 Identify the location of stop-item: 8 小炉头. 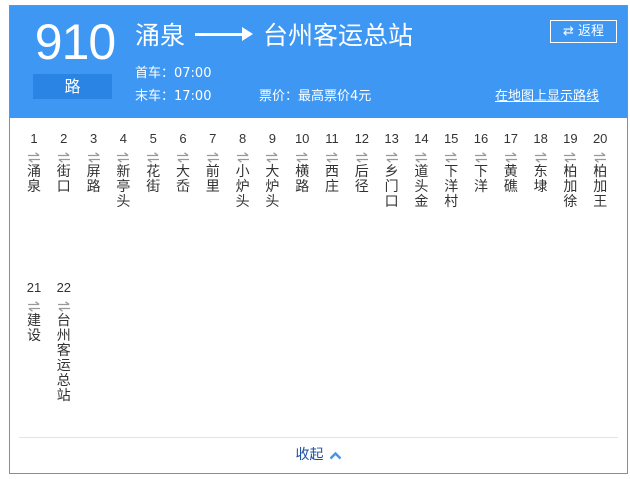
(243, 170).